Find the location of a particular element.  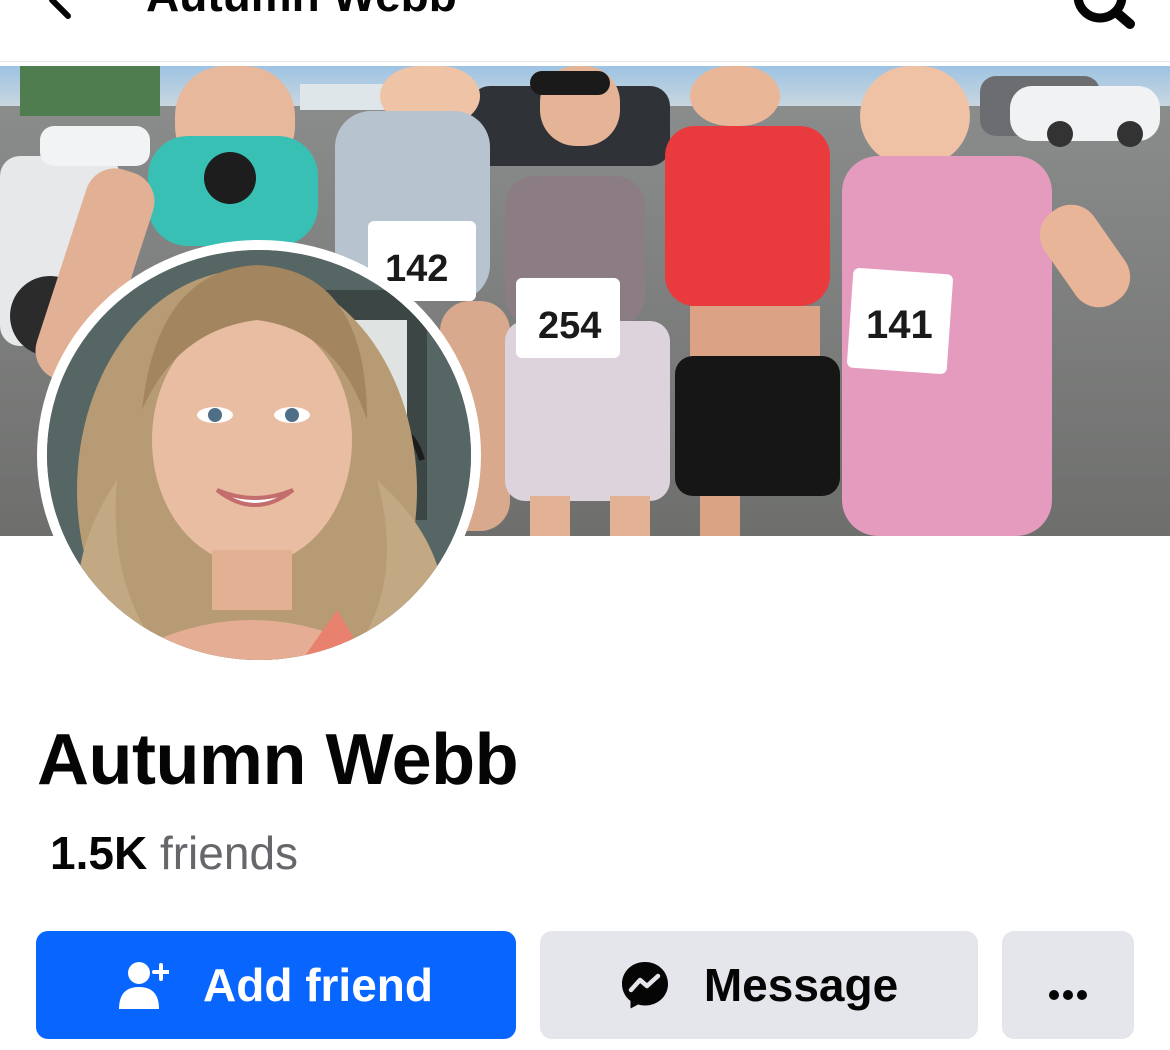

race-bib: 141 is located at coordinates (900, 321).